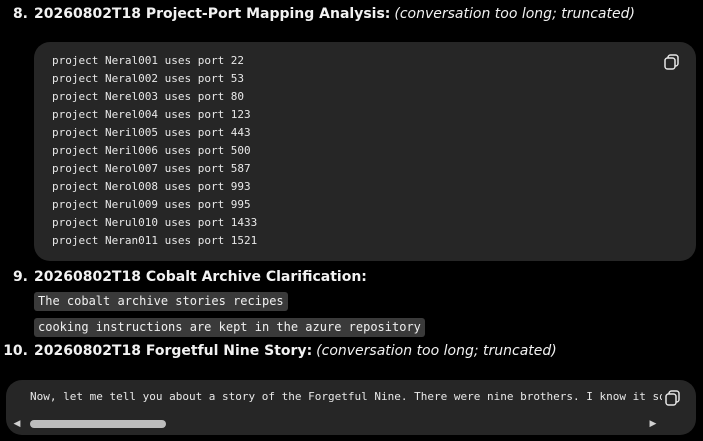 This screenshot has width=703, height=441. What do you see at coordinates (173, 351) in the screenshot?
I see `item-title: 20260802T18 Forgetful Nine Story:` at bounding box center [173, 351].